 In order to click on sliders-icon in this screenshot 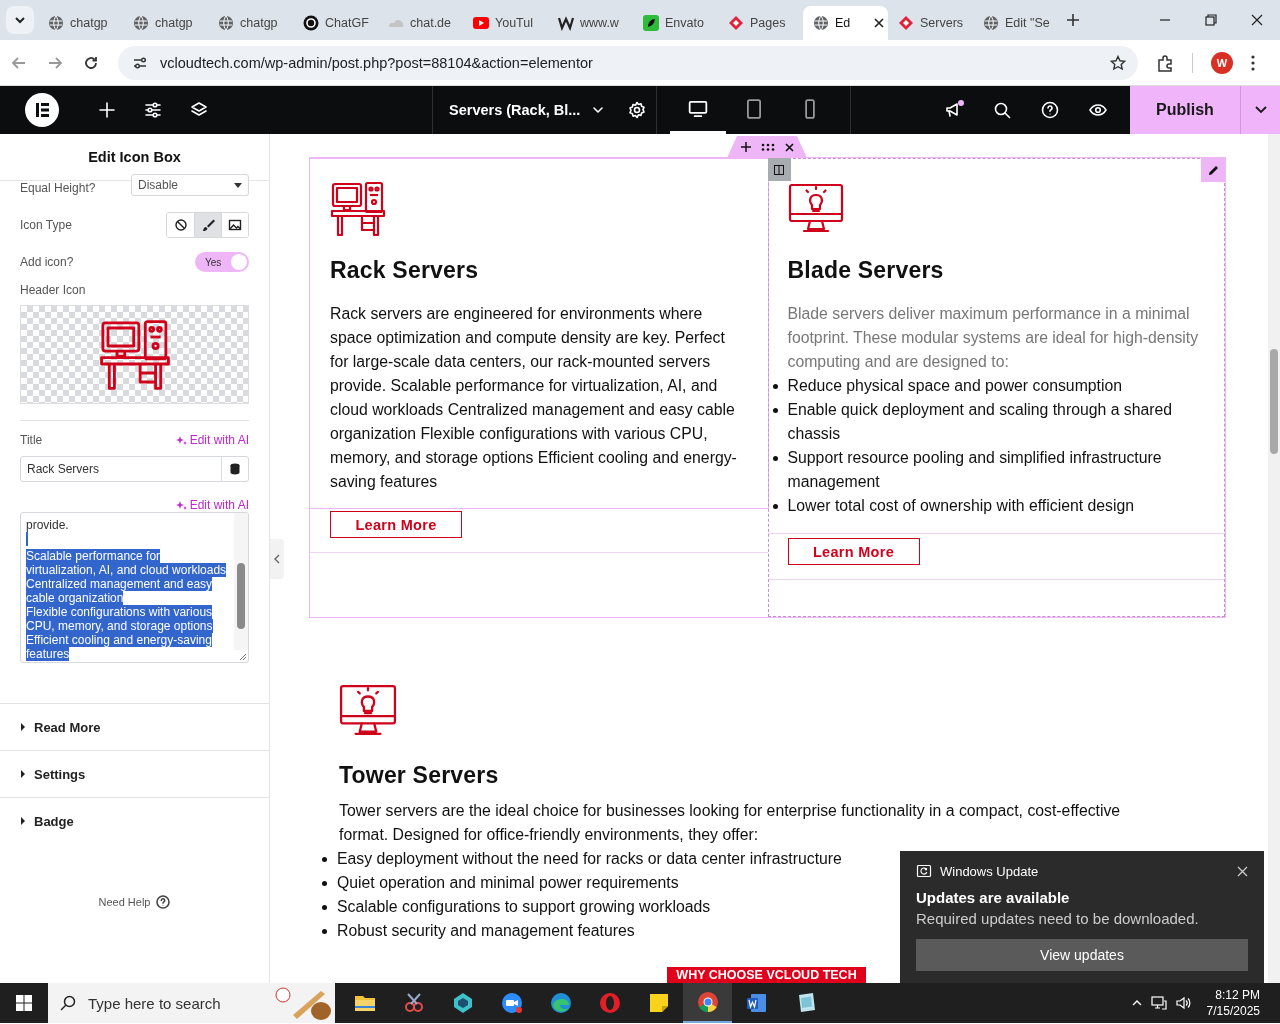, I will do `click(153, 110)`.